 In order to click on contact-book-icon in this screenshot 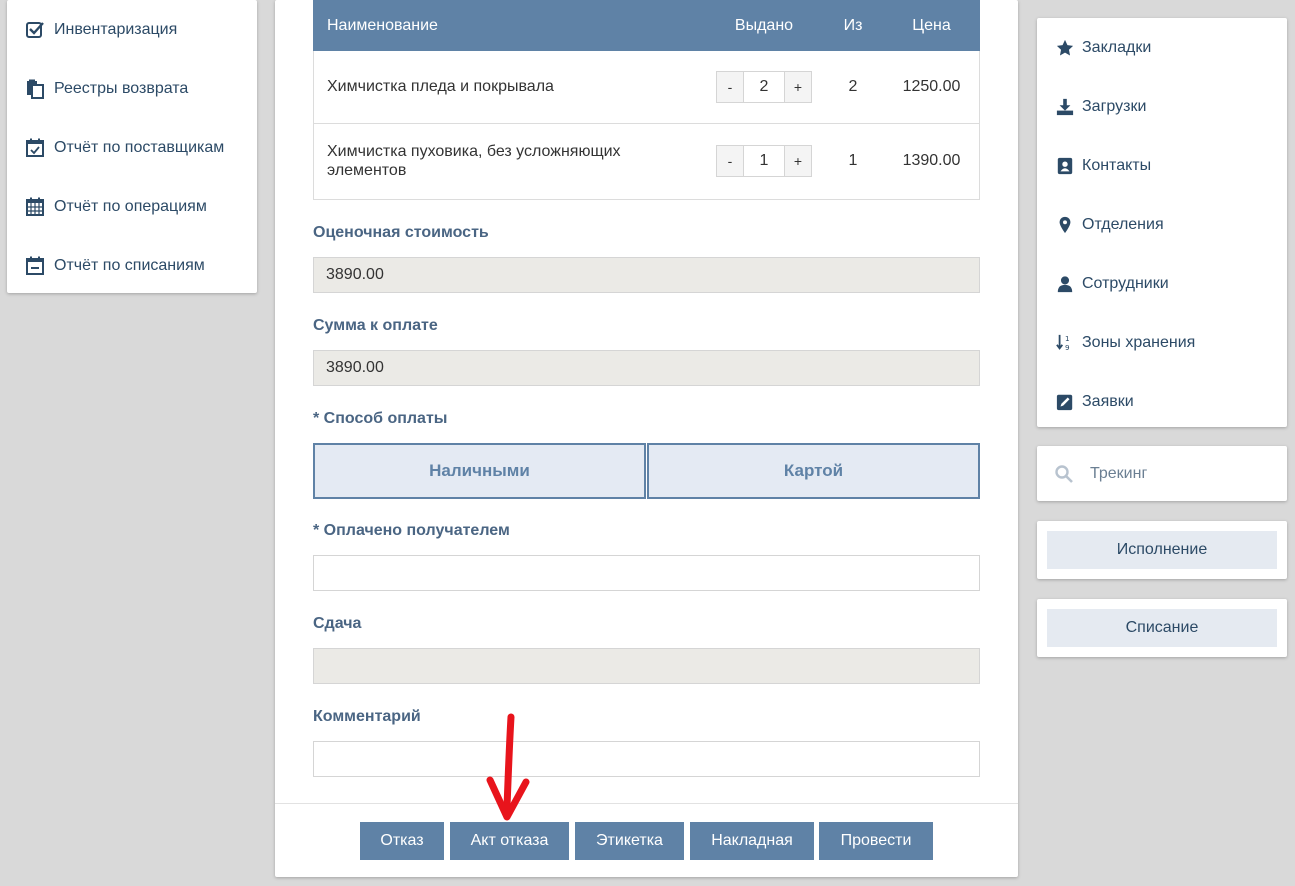, I will do `click(1065, 166)`.